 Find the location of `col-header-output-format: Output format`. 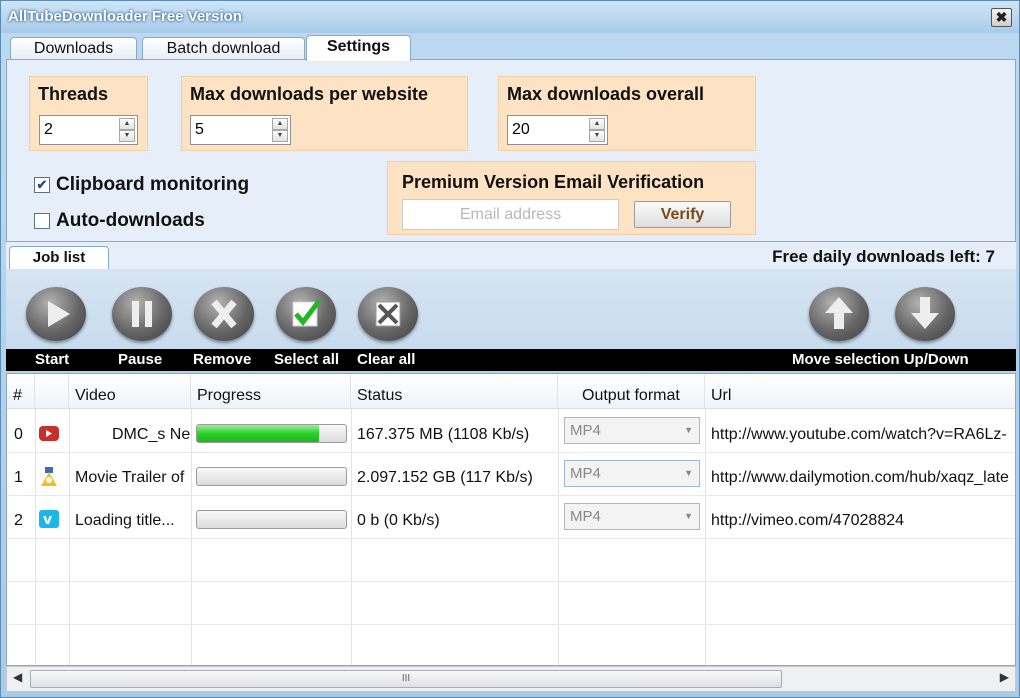

col-header-output-format: Output format is located at coordinates (631, 391).